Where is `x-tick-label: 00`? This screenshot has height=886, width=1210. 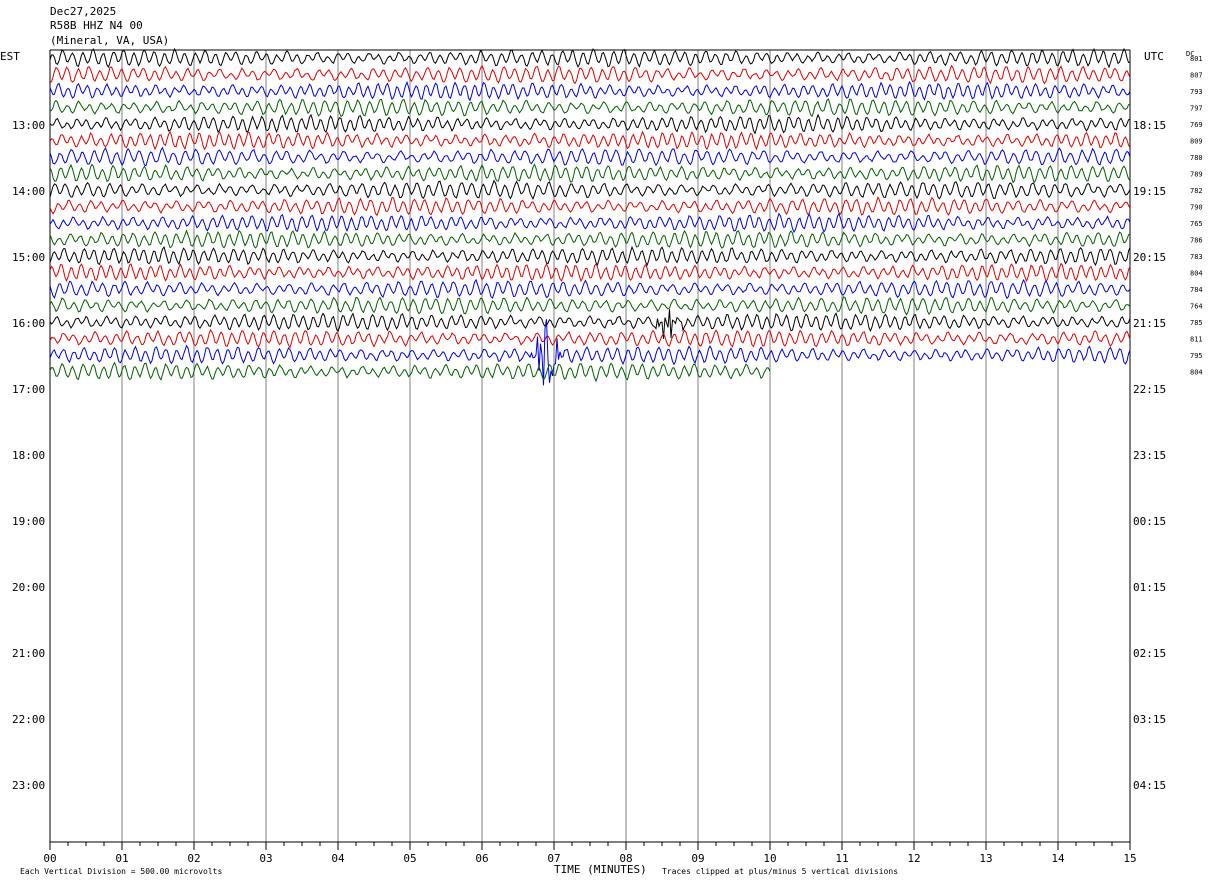
x-tick-label: 00 is located at coordinates (49, 858).